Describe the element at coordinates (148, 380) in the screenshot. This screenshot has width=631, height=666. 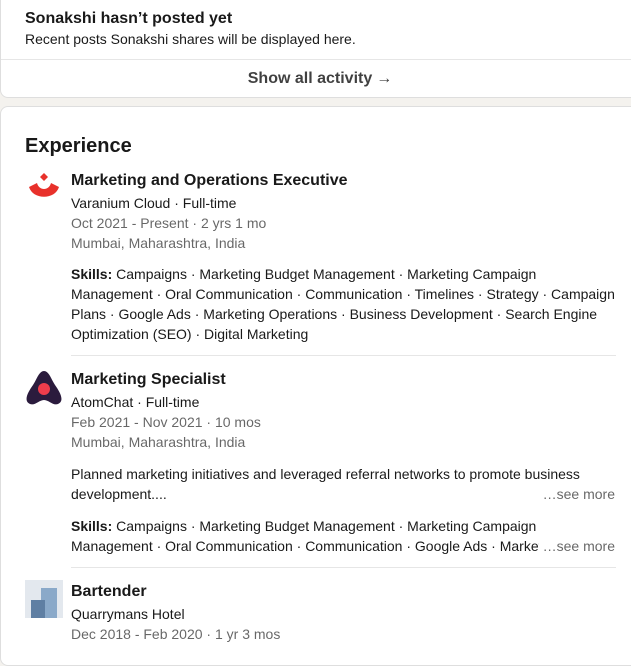
I see `experience-role: Marketing Specialist` at that location.